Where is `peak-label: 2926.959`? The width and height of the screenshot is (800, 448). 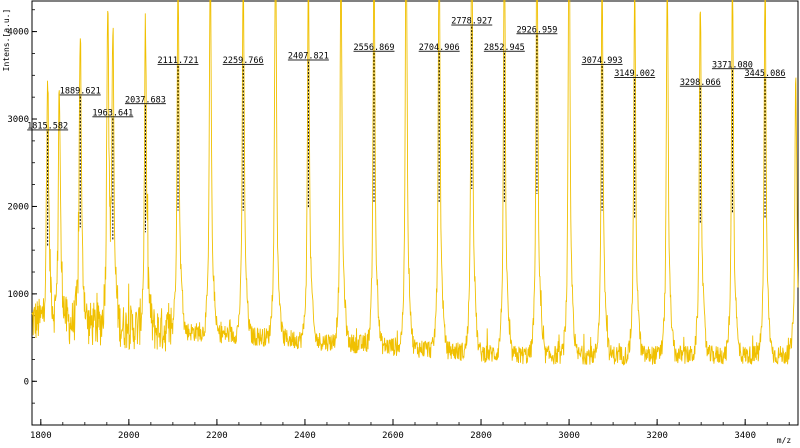
peak-label: 2926.959 is located at coordinates (536, 30).